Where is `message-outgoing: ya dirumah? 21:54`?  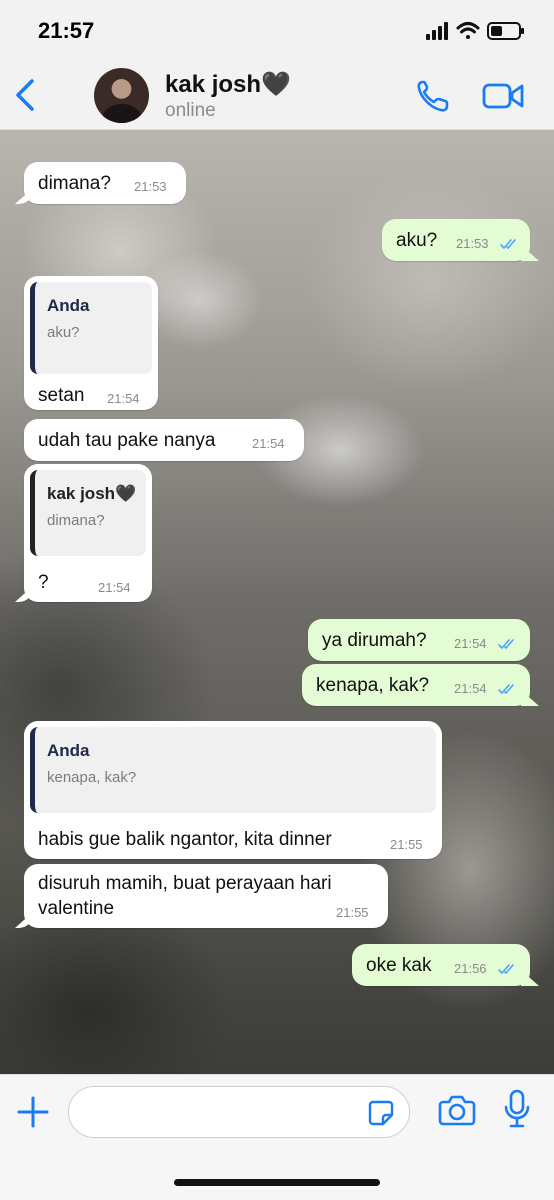
message-outgoing: ya dirumah? 21:54 is located at coordinates (419, 640).